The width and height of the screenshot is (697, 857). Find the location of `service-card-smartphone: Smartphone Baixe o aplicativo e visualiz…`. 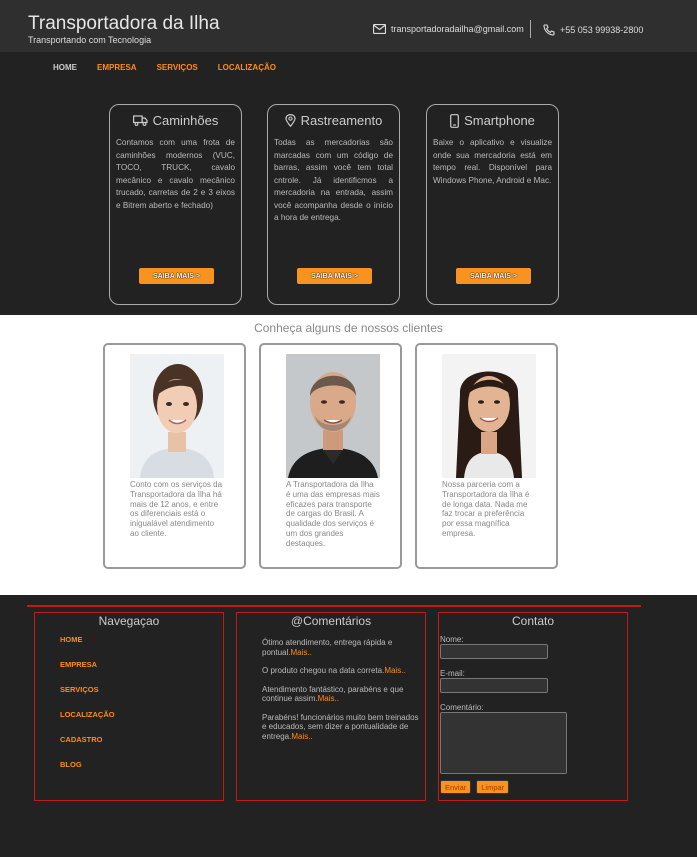

service-card-smartphone: Smartphone Baixe o aplicativo e visualiz… is located at coordinates (492, 204).